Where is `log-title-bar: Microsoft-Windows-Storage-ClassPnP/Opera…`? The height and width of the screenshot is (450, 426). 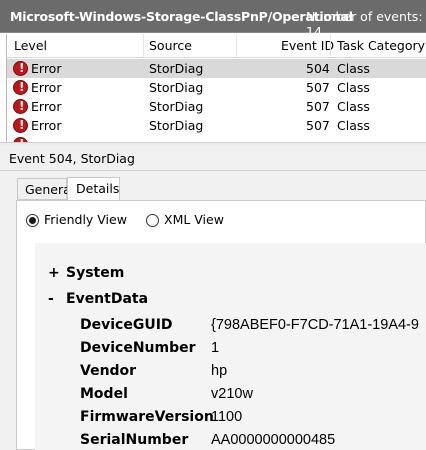
log-title-bar: Microsoft-Windows-Storage-ClassPnP/Opera… is located at coordinates (213, 19).